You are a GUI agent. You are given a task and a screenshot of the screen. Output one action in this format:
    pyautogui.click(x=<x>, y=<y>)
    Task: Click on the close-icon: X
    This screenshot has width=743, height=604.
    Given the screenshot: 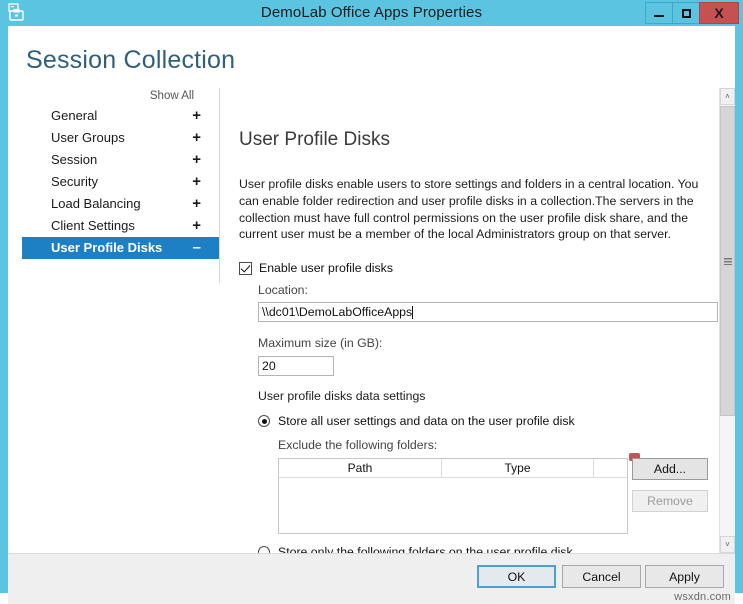 What is the action you would take?
    pyautogui.click(x=719, y=13)
    